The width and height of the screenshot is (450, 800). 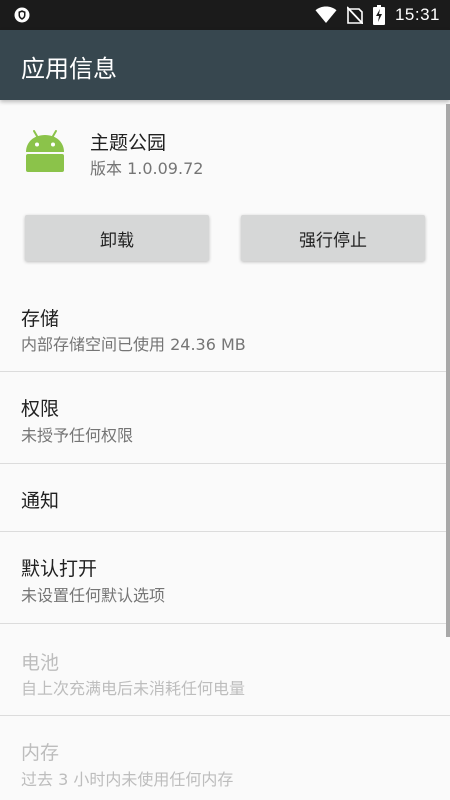 I want to click on force-stop-button-label: 强行停止, so click(x=333, y=240).